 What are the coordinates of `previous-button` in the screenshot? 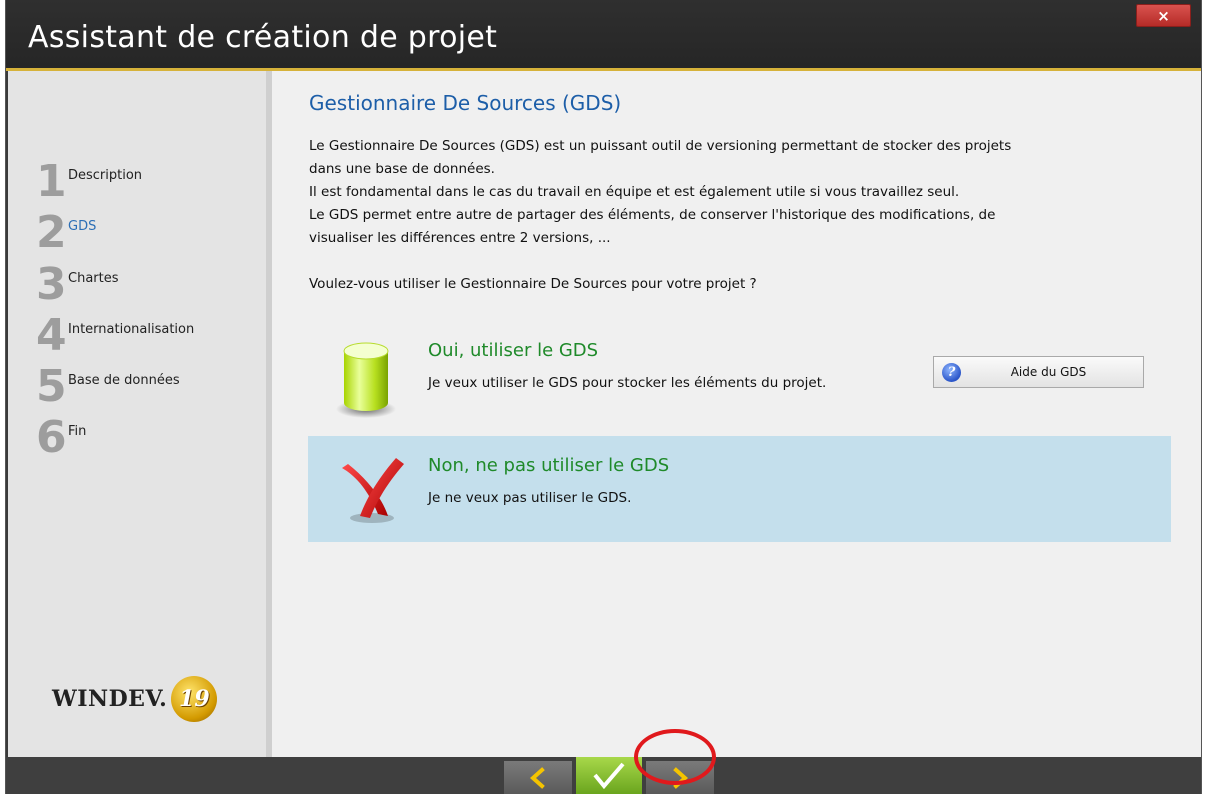 It's located at (538, 777).